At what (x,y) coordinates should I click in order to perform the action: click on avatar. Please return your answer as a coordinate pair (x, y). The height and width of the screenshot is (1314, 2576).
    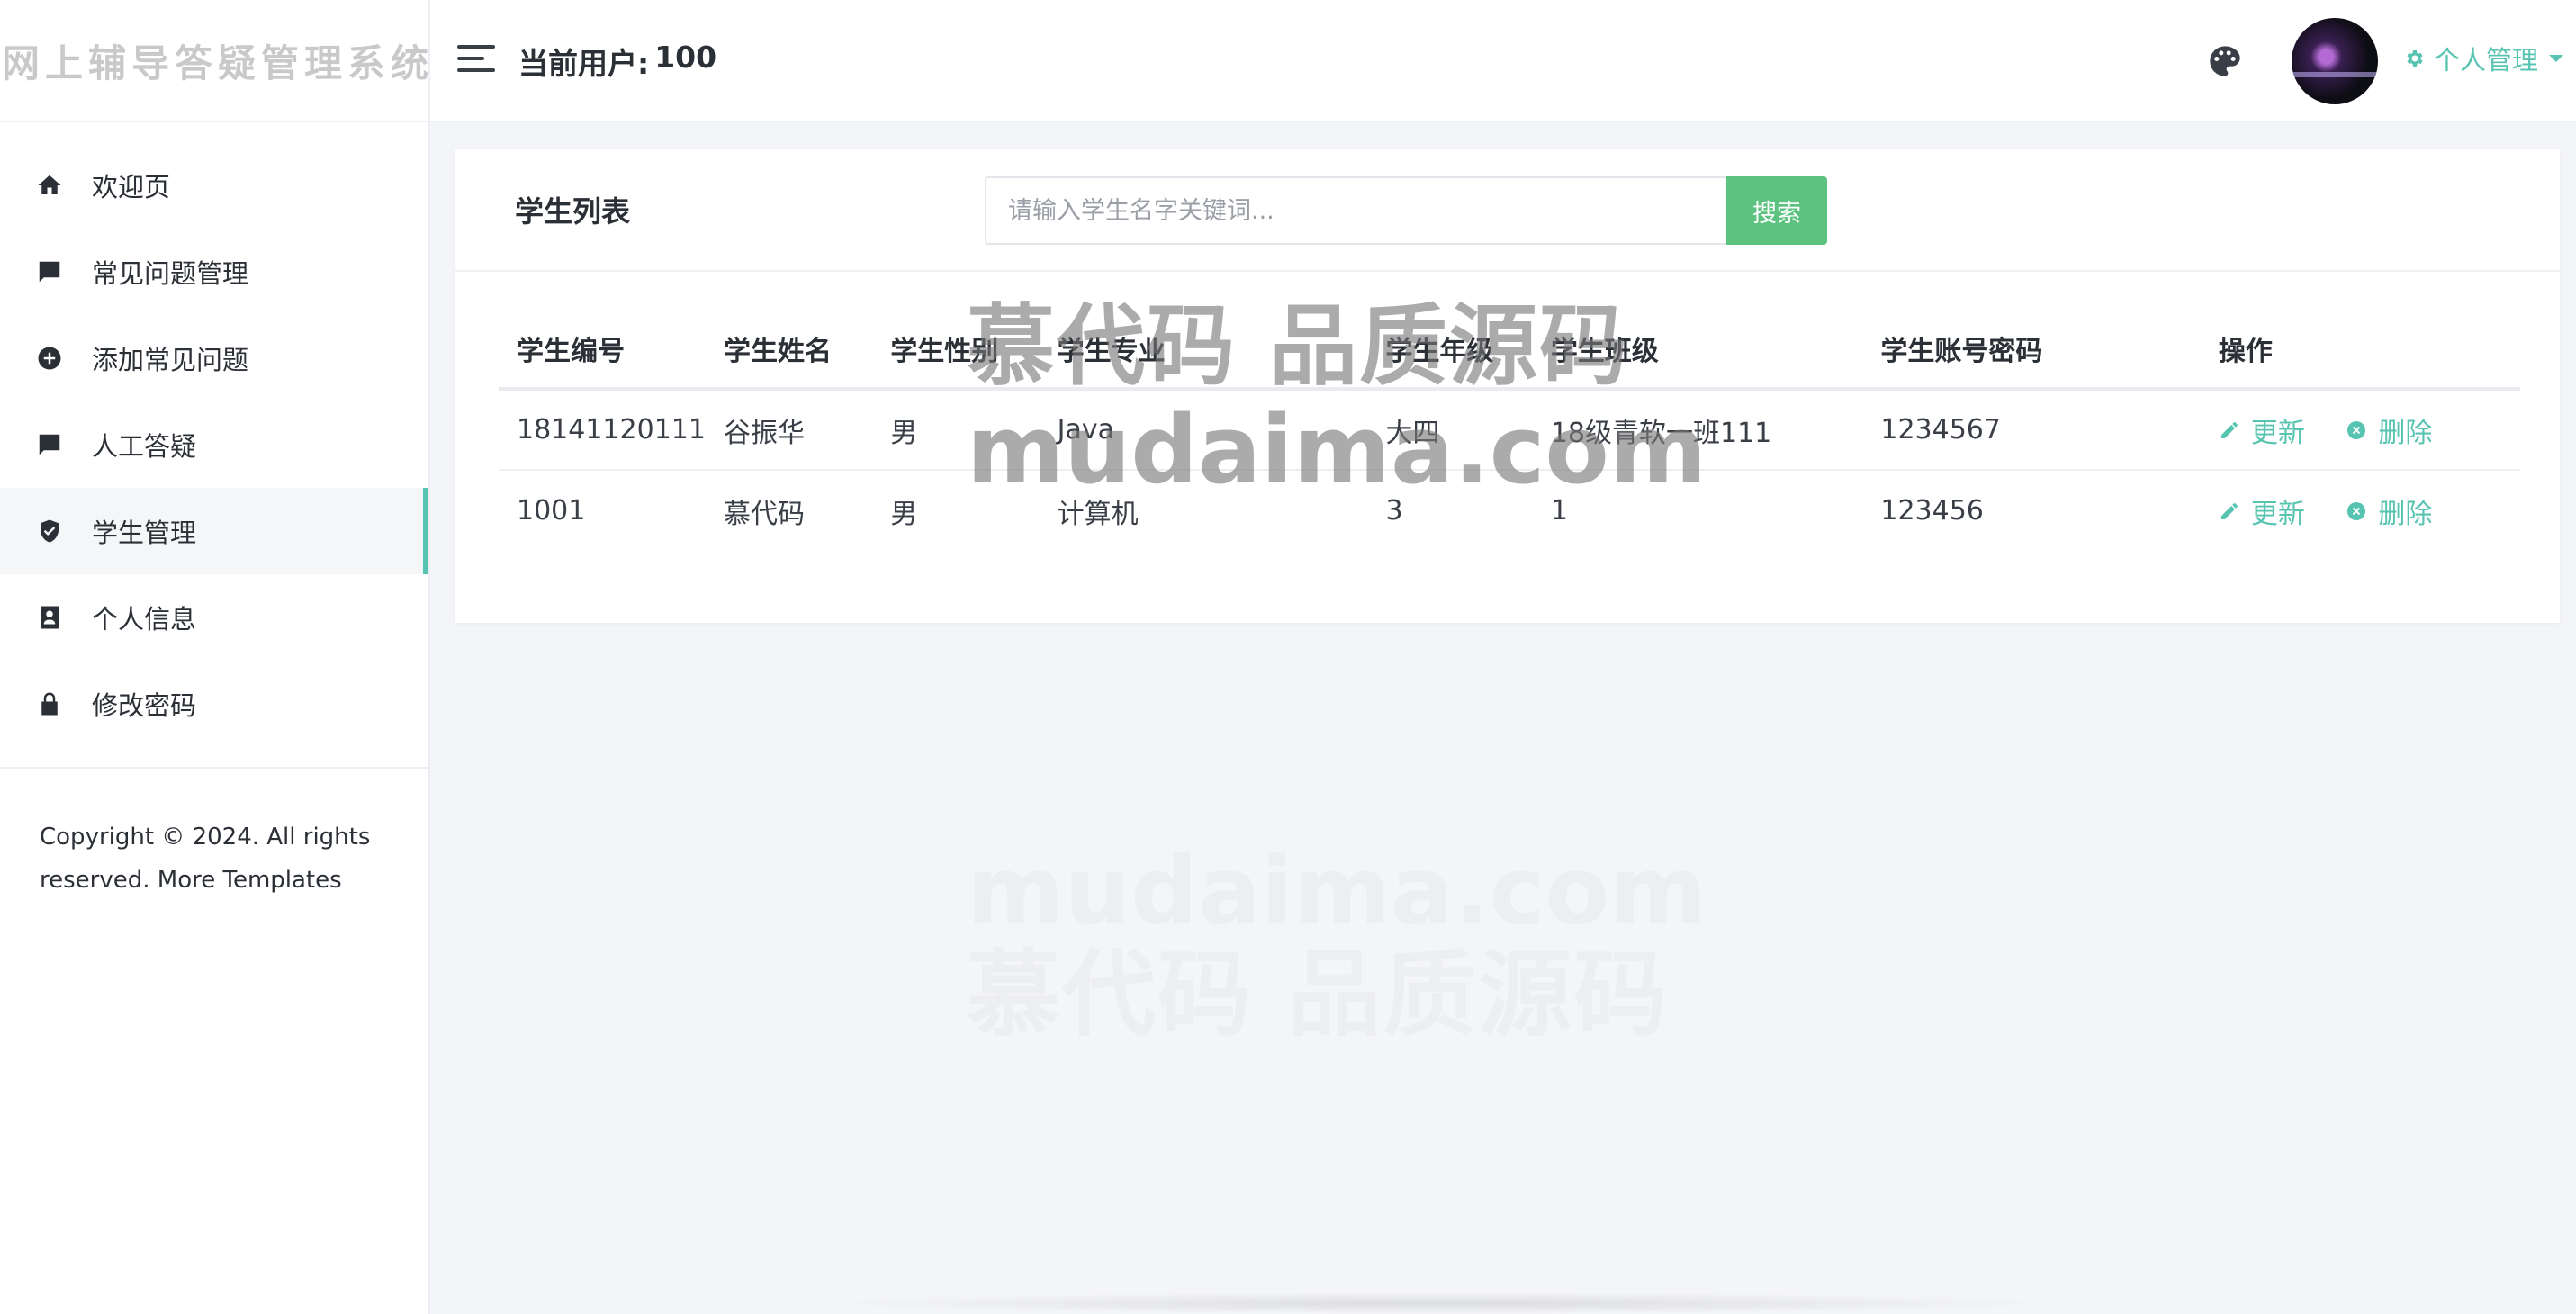
    Looking at the image, I should click on (2335, 61).